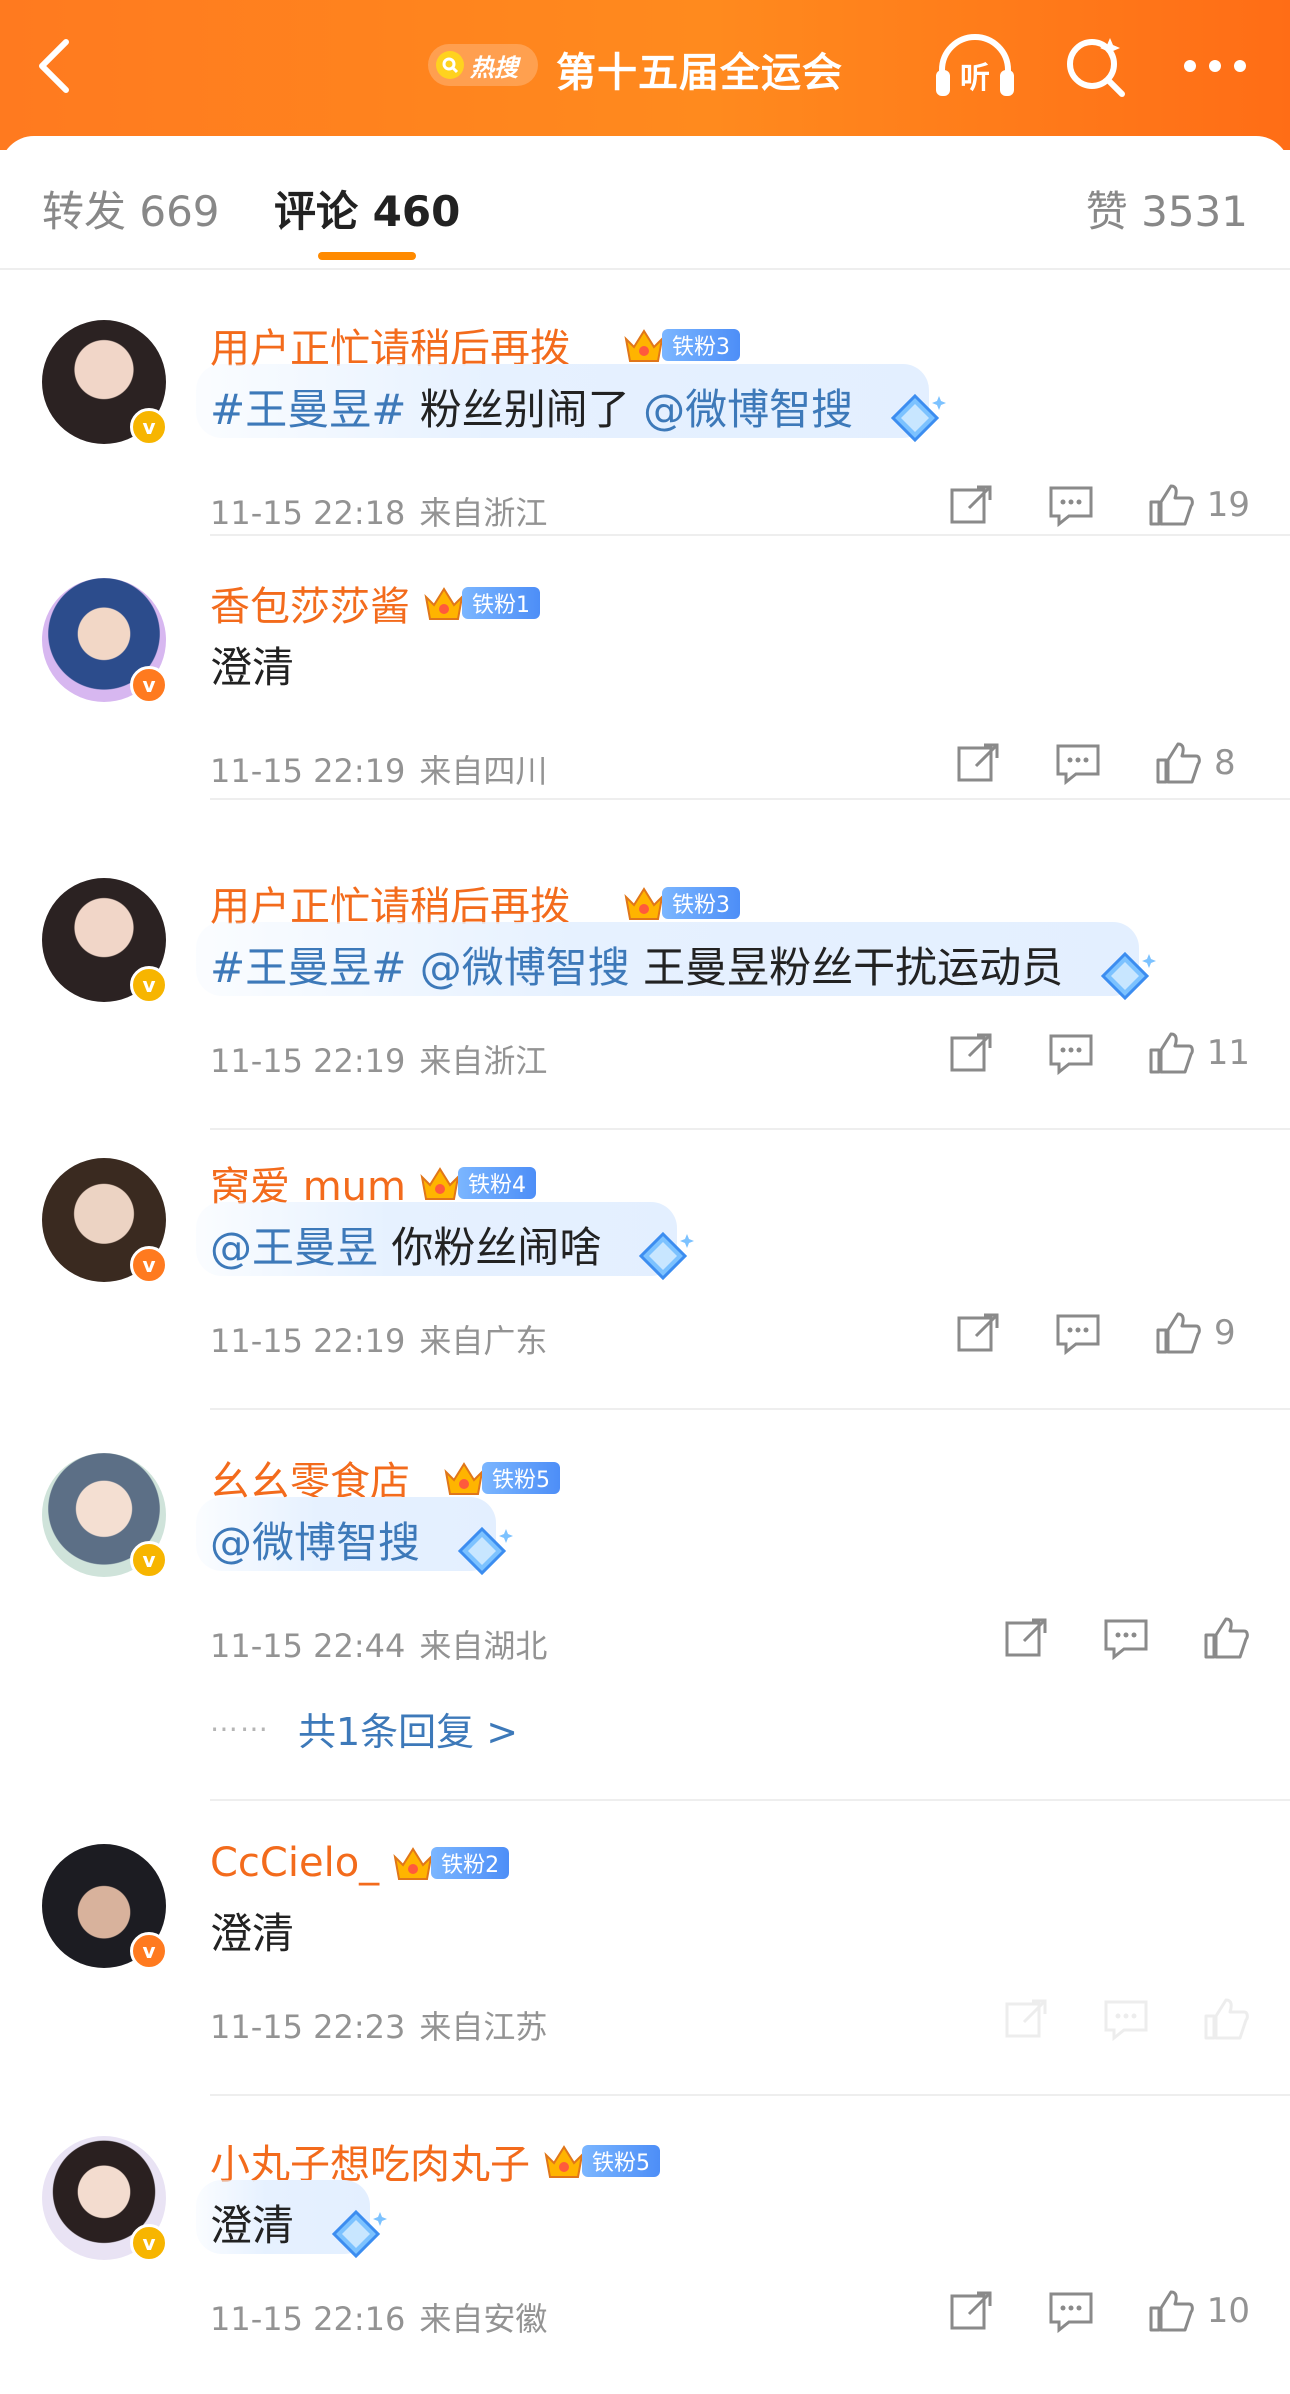 The height and width of the screenshot is (2394, 1290). Describe the element at coordinates (483, 2027) in the screenshot. I see `comment-location: 来自江苏` at that location.